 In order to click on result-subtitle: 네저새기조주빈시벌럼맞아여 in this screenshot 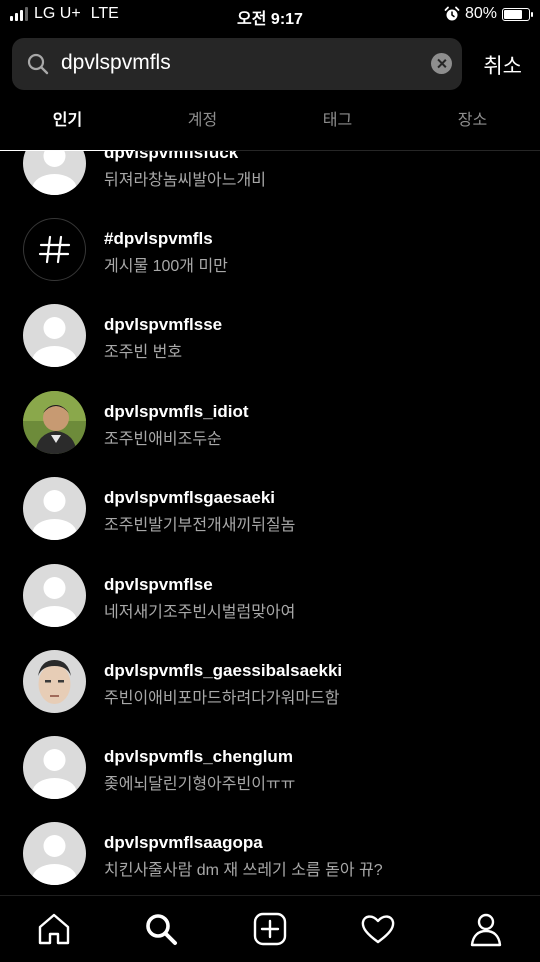, I will do `click(200, 612)`.